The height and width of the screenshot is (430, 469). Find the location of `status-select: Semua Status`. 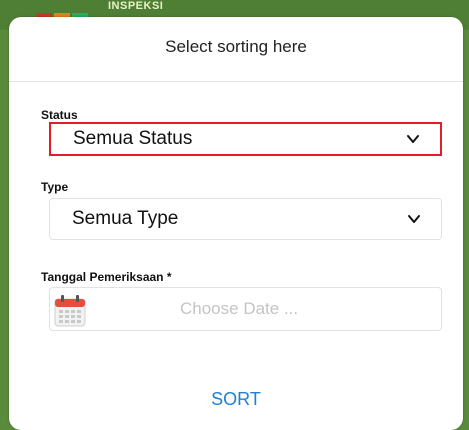

status-select: Semua Status is located at coordinates (245, 139).